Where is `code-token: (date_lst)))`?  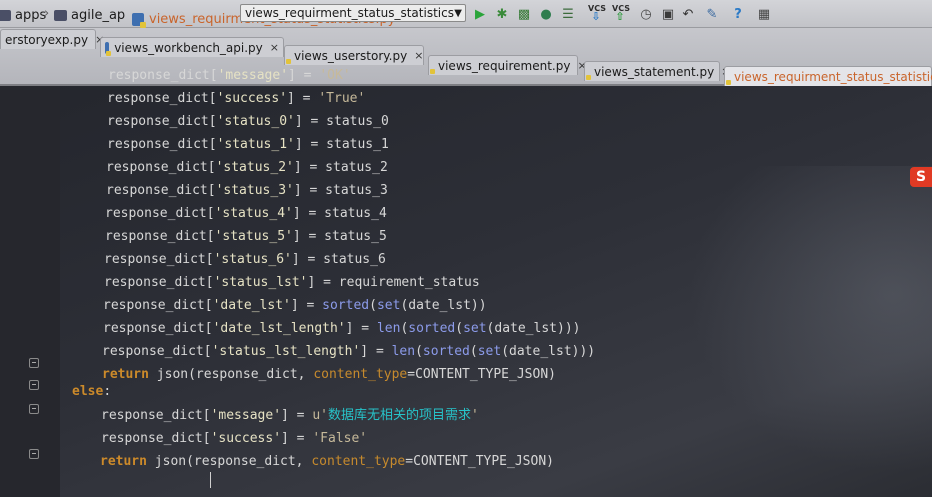
code-token: (date_lst))) is located at coordinates (533, 328).